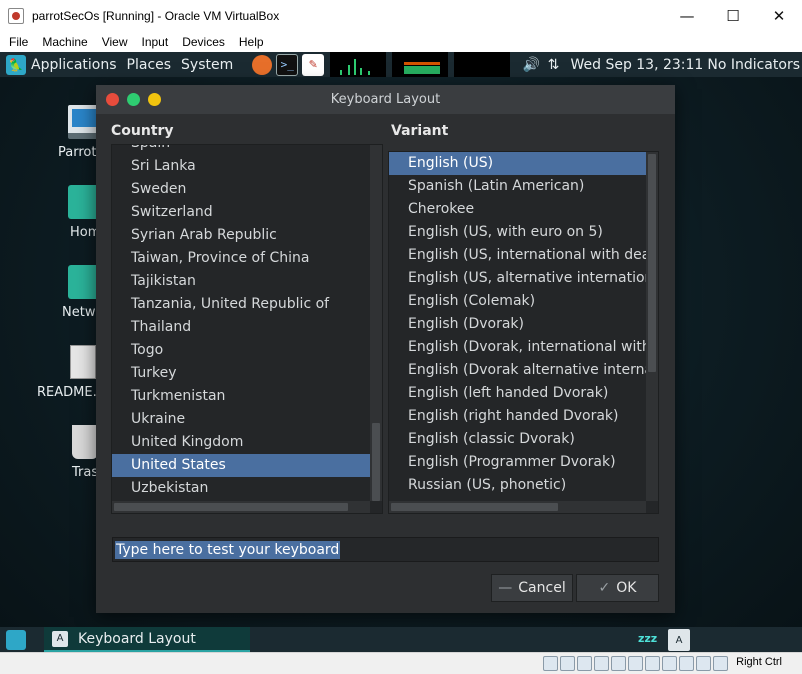 This screenshot has width=802, height=674. Describe the element at coordinates (241, 465) in the screenshot. I see `country-row: United States` at that location.